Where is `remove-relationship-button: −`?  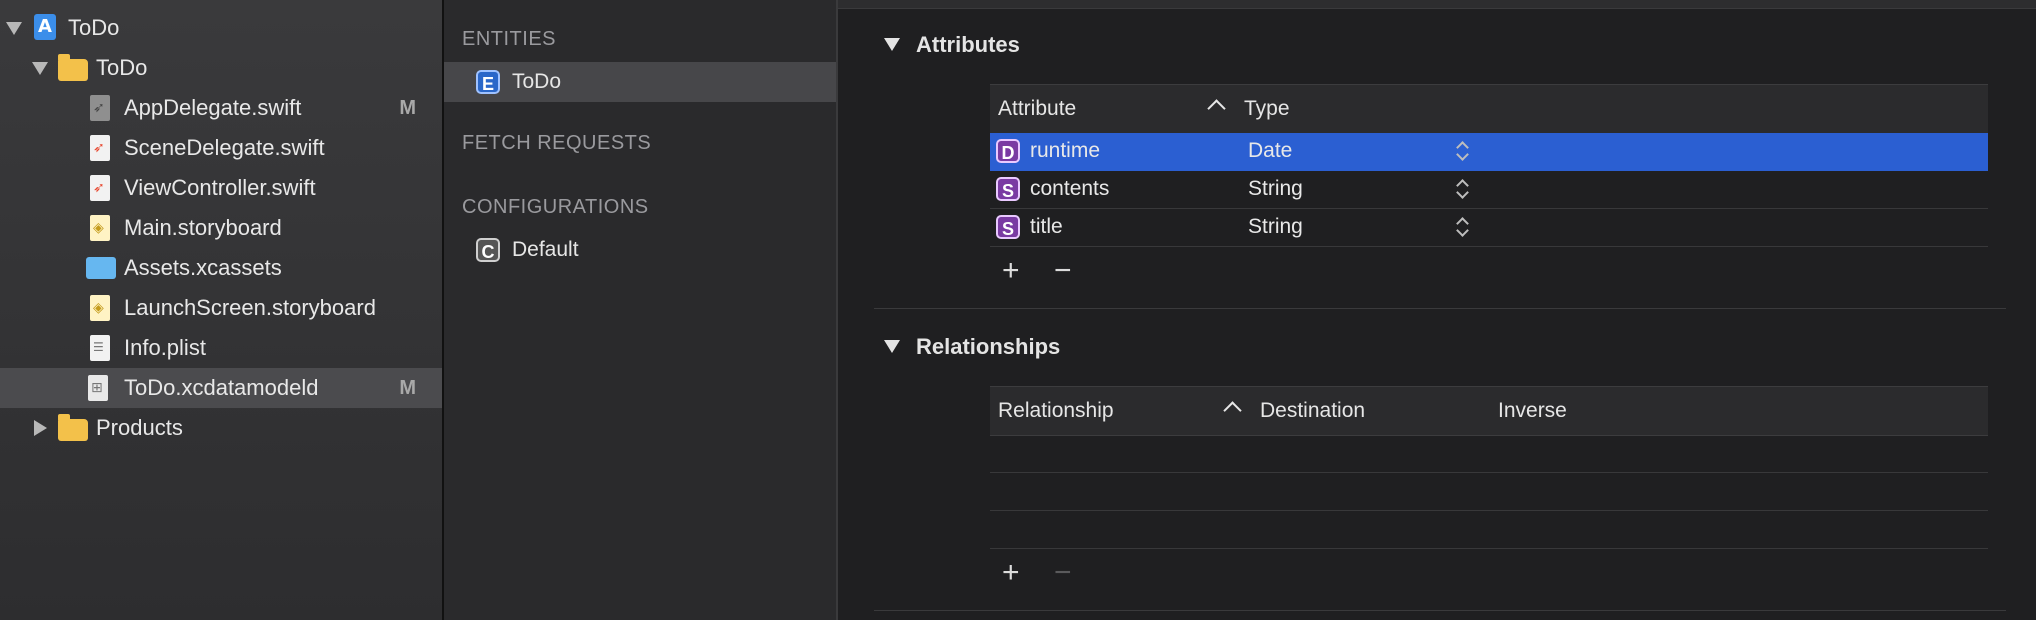
remove-relationship-button: − is located at coordinates (1063, 573).